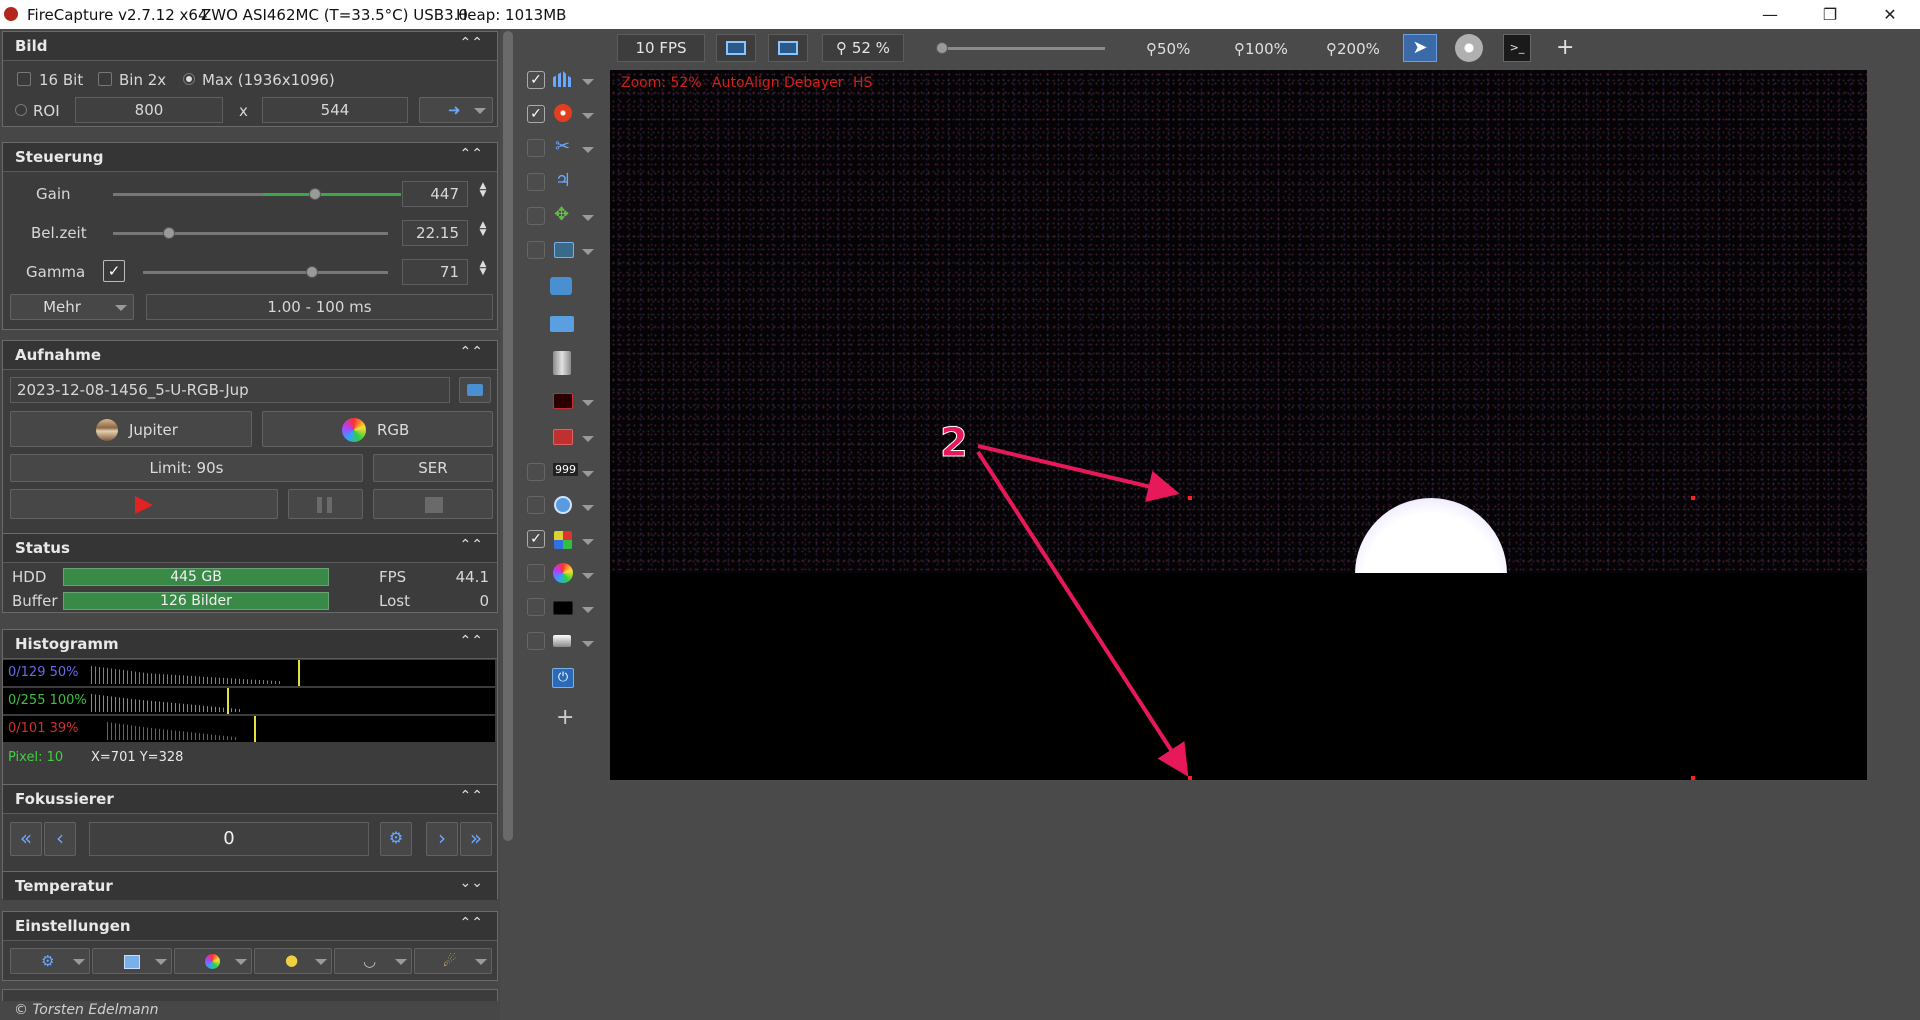 The height and width of the screenshot is (1020, 1920). What do you see at coordinates (954, 443) in the screenshot?
I see `annotation-number: 2` at bounding box center [954, 443].